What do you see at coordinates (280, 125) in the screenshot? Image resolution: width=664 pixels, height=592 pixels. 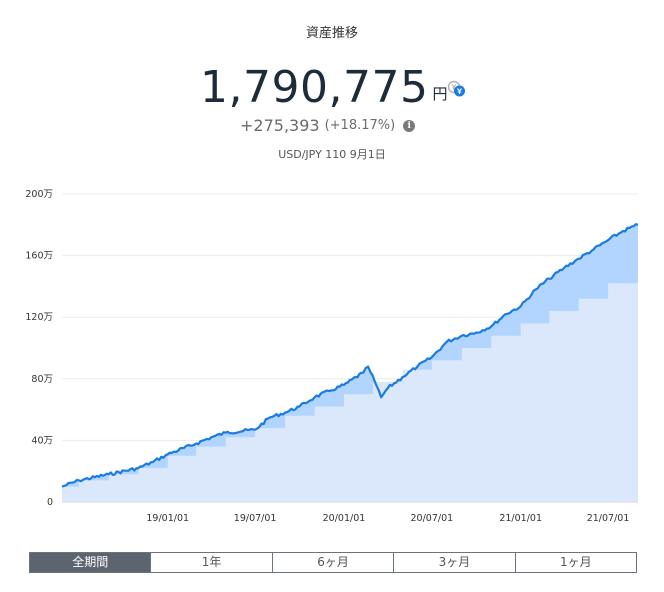 I see `change-amount: +275,393` at bounding box center [280, 125].